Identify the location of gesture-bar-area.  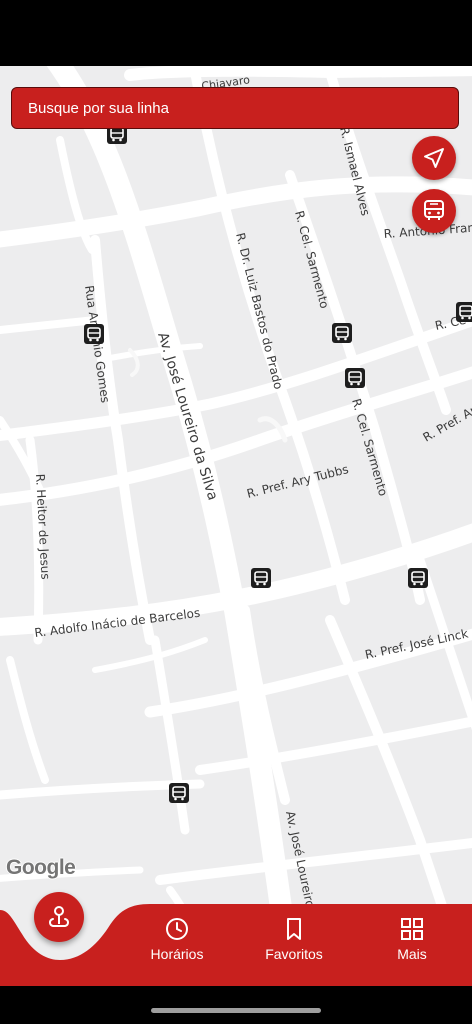
(236, 1005).